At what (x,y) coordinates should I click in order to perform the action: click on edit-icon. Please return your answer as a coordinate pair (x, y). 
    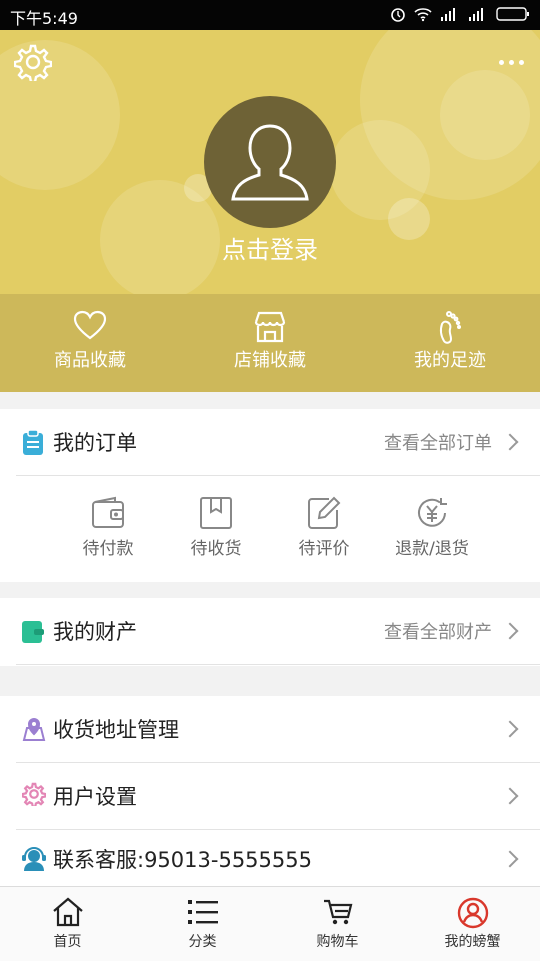
    Looking at the image, I should click on (324, 512).